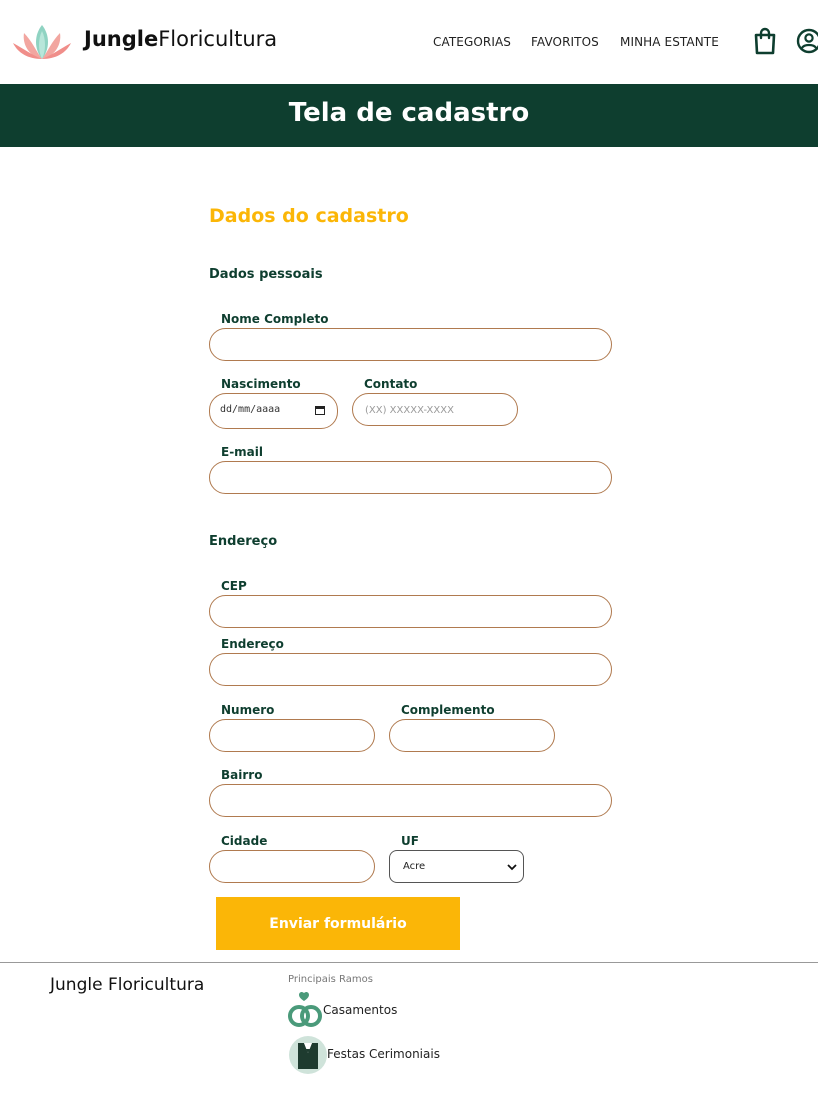 The image size is (818, 1094). I want to click on uf-label: UF, so click(410, 841).